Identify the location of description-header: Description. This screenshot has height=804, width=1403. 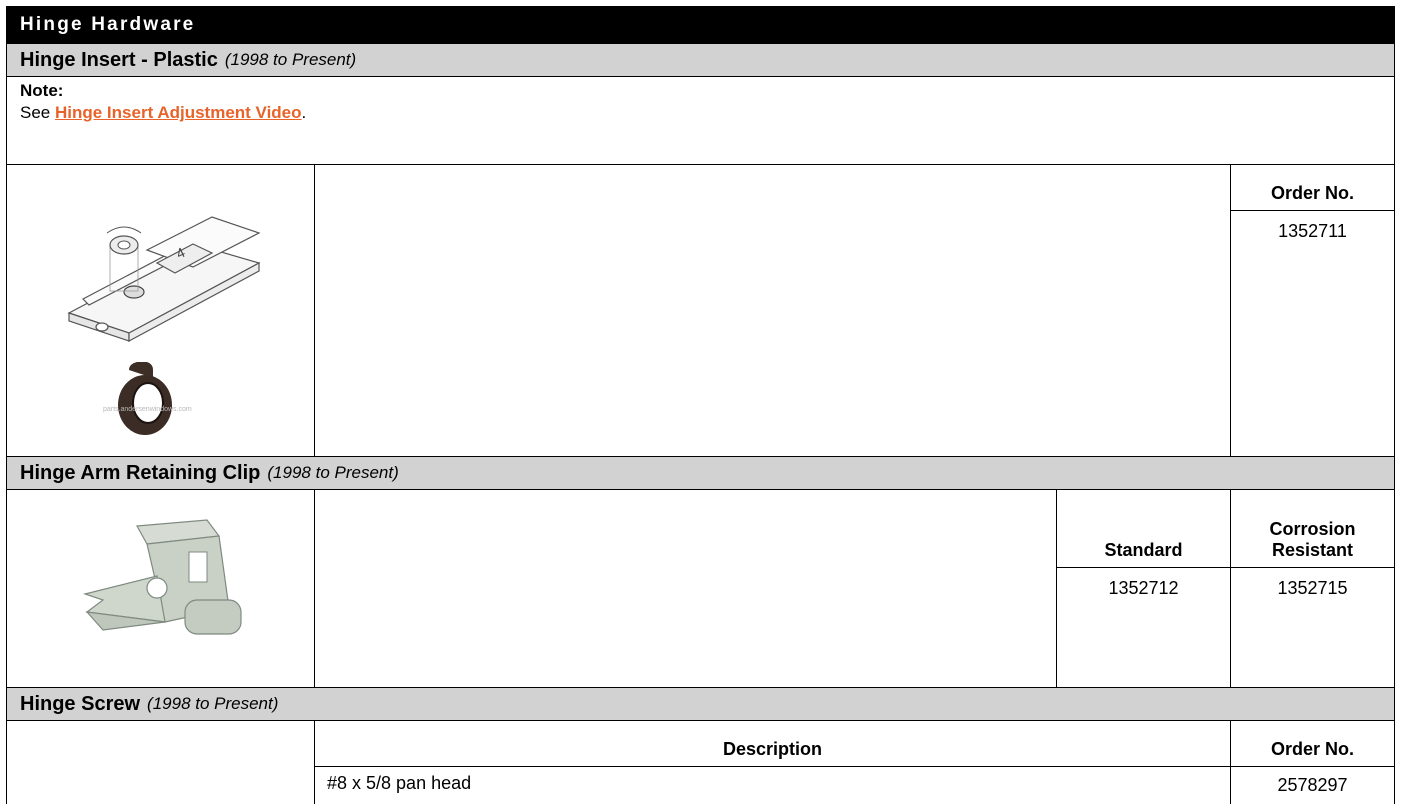
(772, 744).